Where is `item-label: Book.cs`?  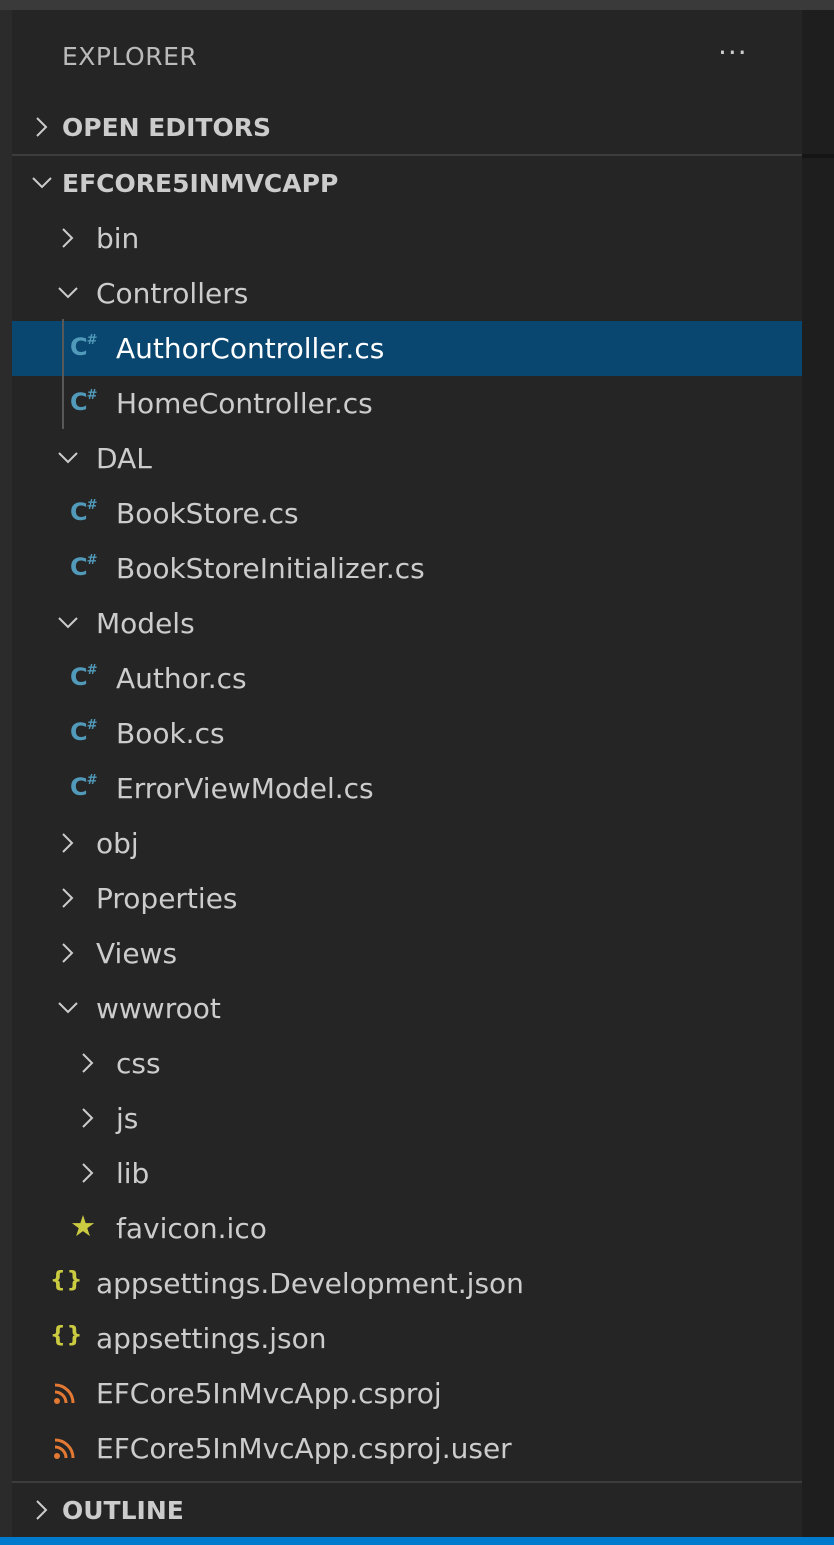
item-label: Book.cs is located at coordinates (170, 733).